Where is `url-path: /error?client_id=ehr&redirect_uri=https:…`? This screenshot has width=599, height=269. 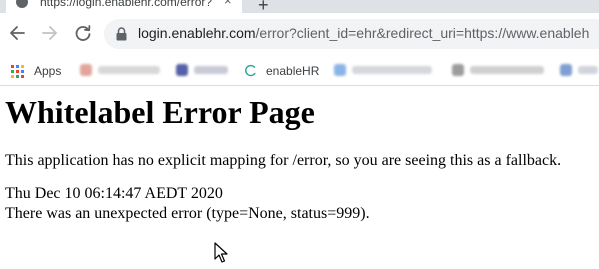 url-path: /error?client_id=ehr&redirect_uri=https:… is located at coordinates (422, 33).